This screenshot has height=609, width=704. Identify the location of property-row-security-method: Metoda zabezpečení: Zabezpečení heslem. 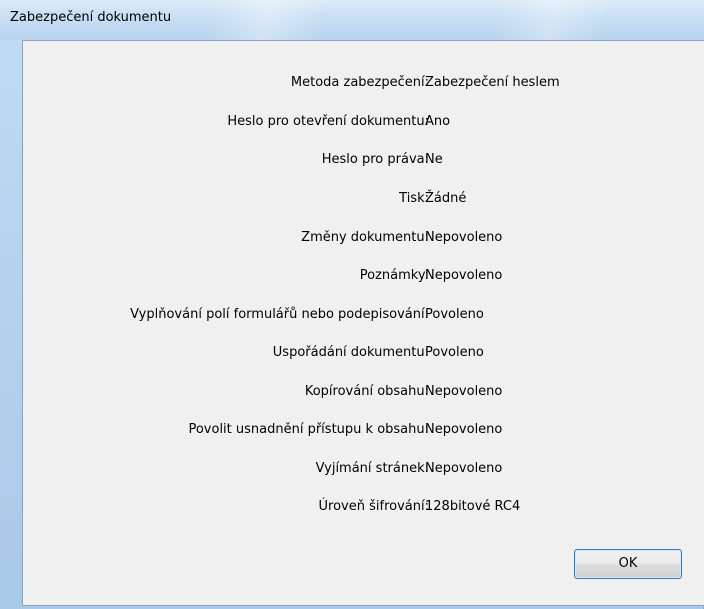
(353, 86).